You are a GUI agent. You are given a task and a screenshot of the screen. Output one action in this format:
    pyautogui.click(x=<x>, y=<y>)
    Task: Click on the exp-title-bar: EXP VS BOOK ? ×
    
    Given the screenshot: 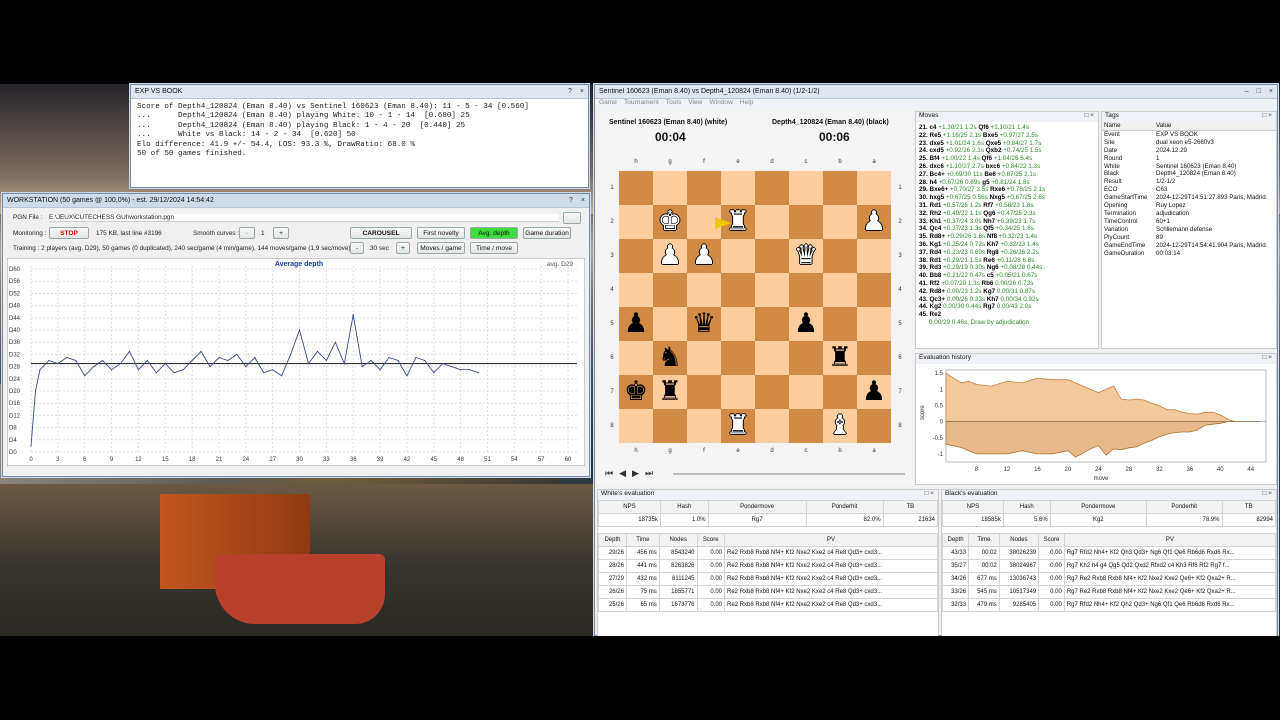 What is the action you would take?
    pyautogui.click(x=359, y=92)
    